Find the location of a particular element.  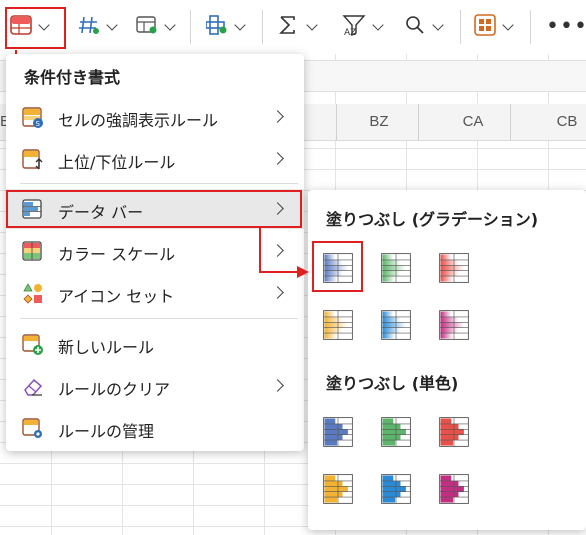

autosum-button is located at coordinates (297, 27).